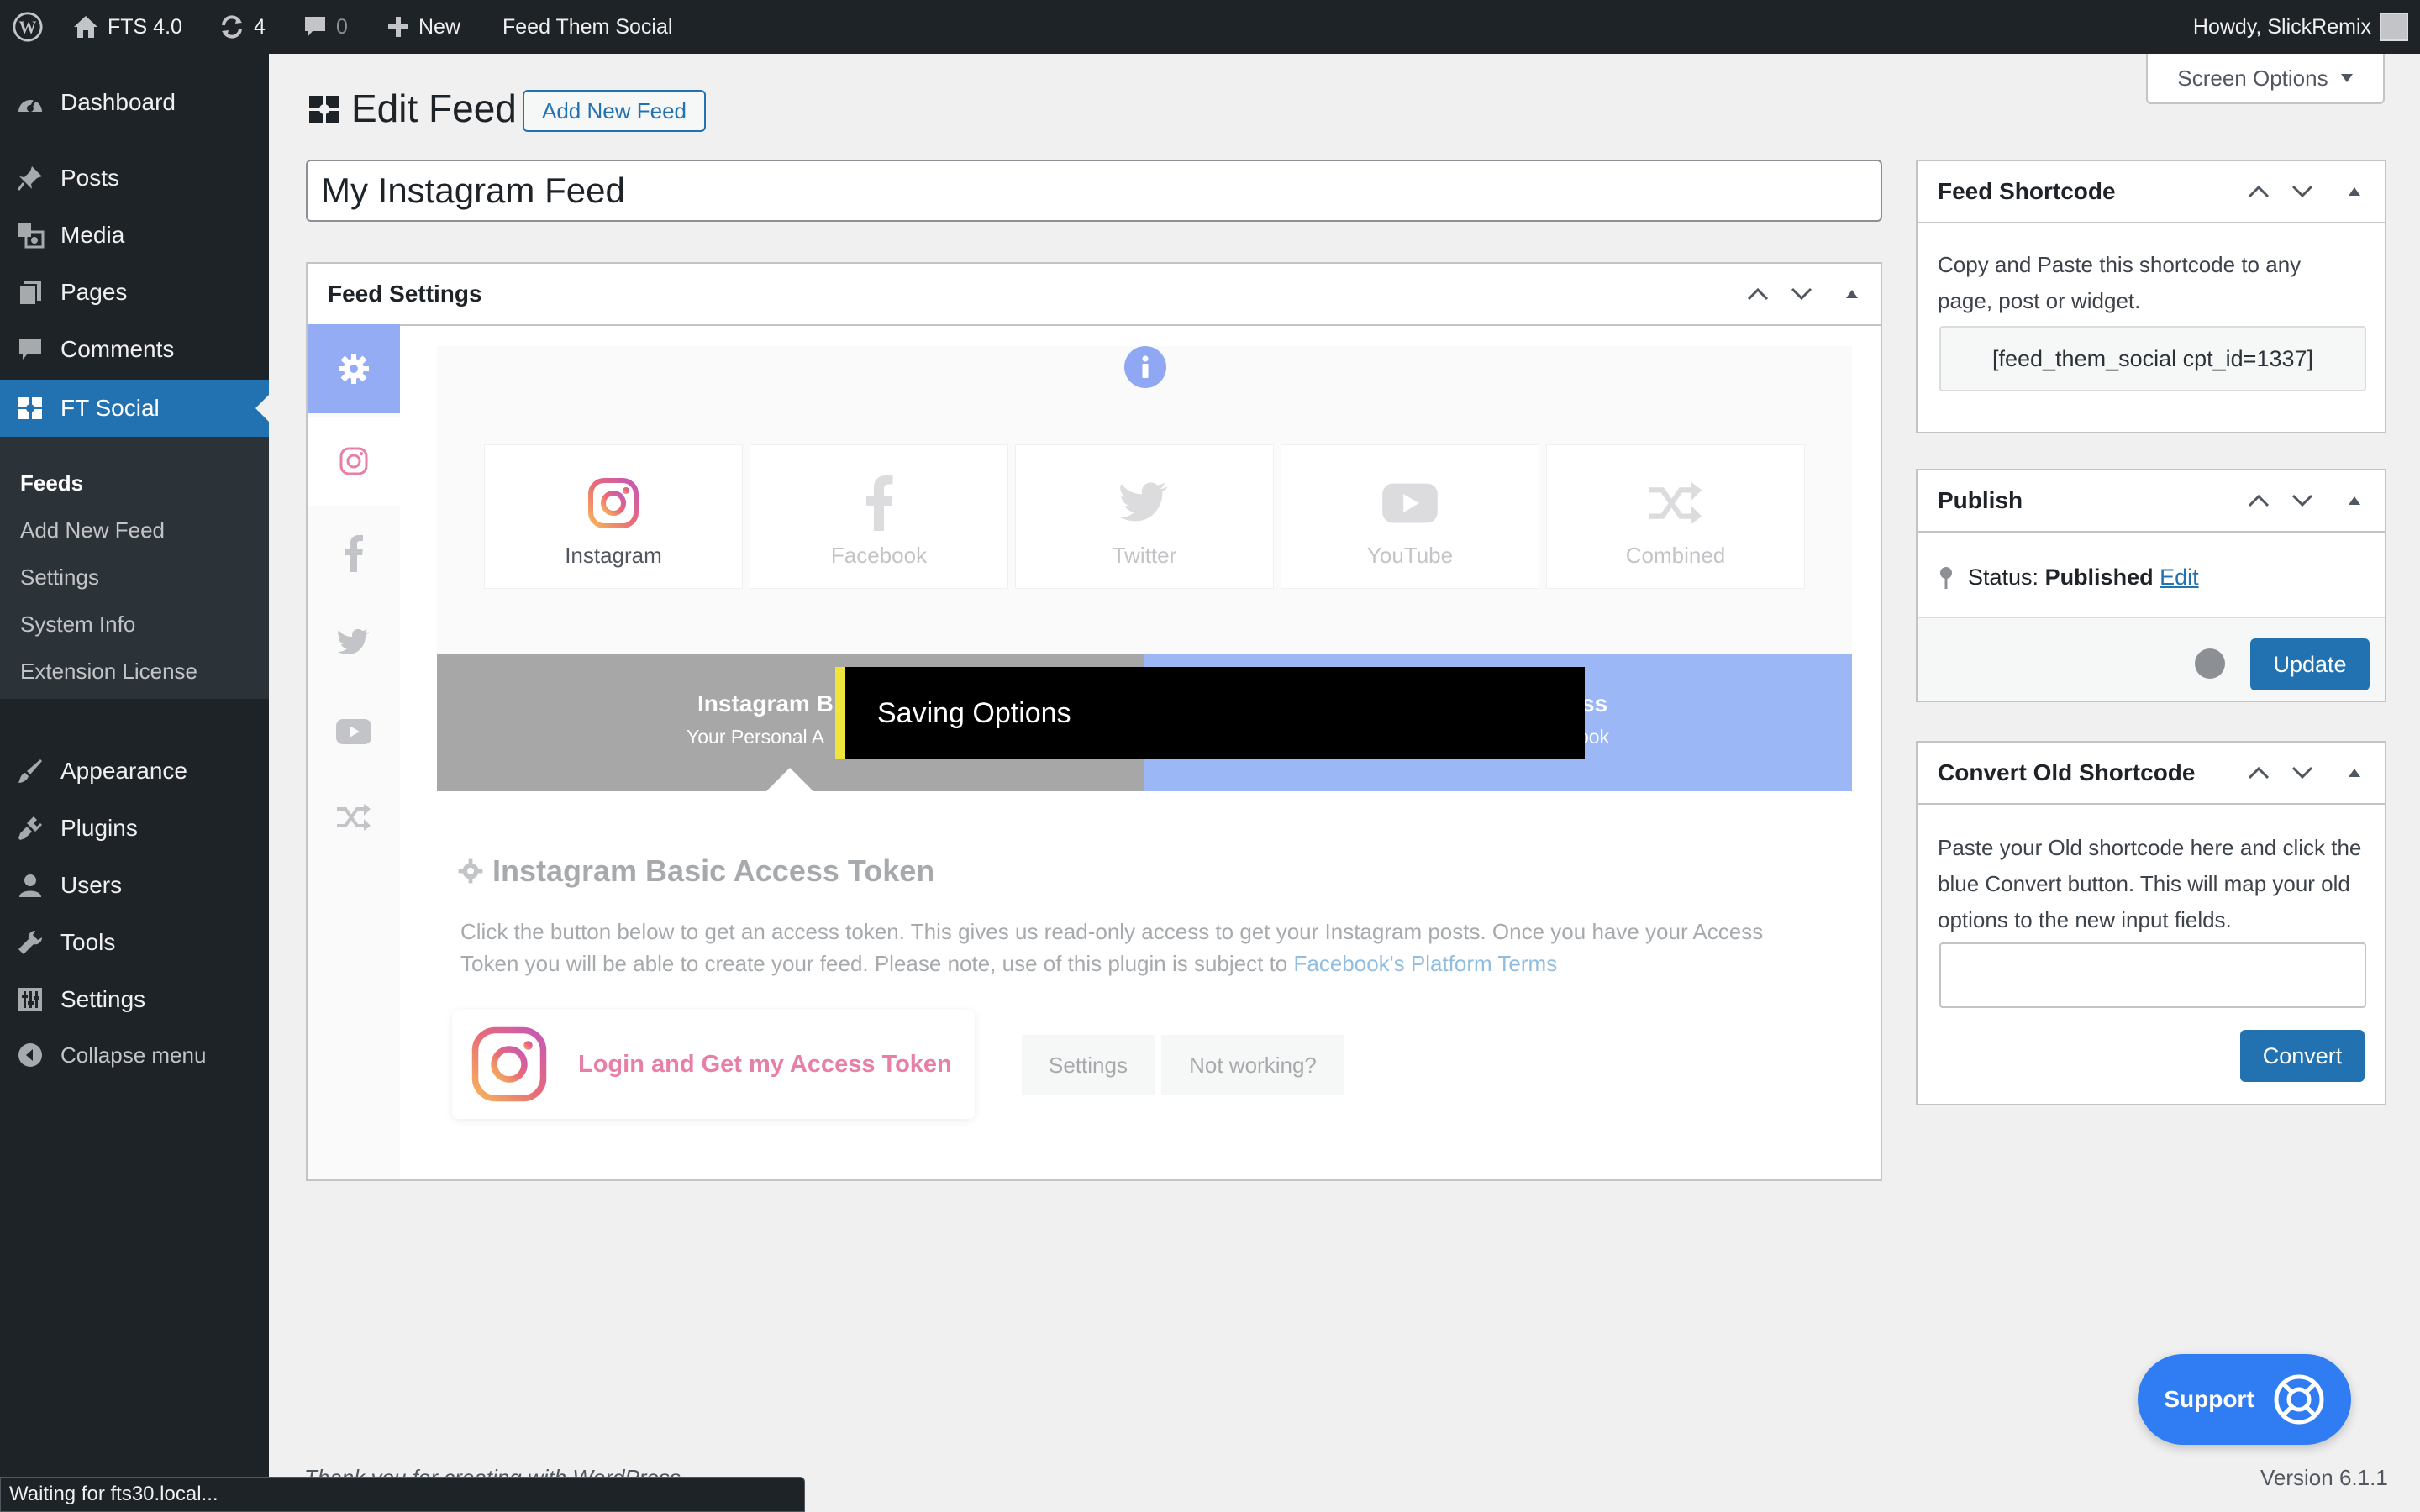  What do you see at coordinates (1145, 367) in the screenshot?
I see `info-icon` at bounding box center [1145, 367].